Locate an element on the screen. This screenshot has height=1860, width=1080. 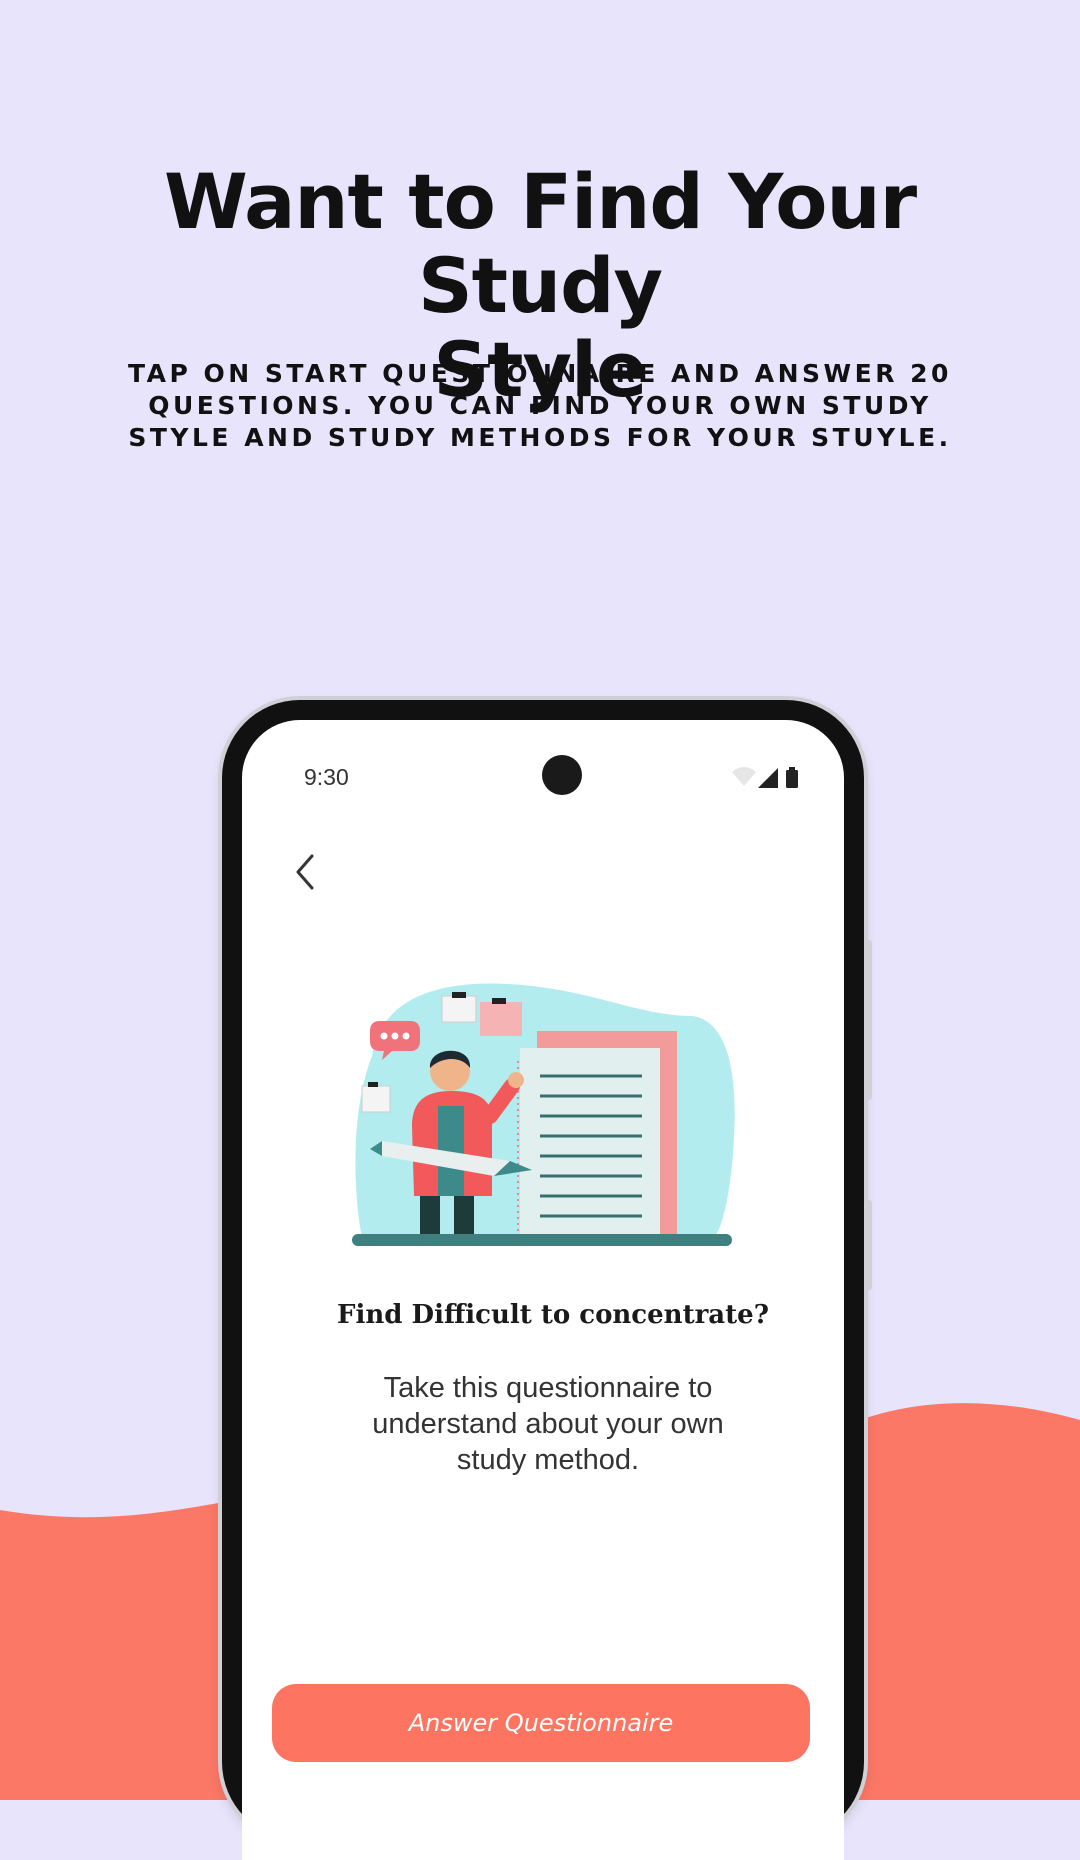
chevron-left-icon is located at coordinates (305, 872).